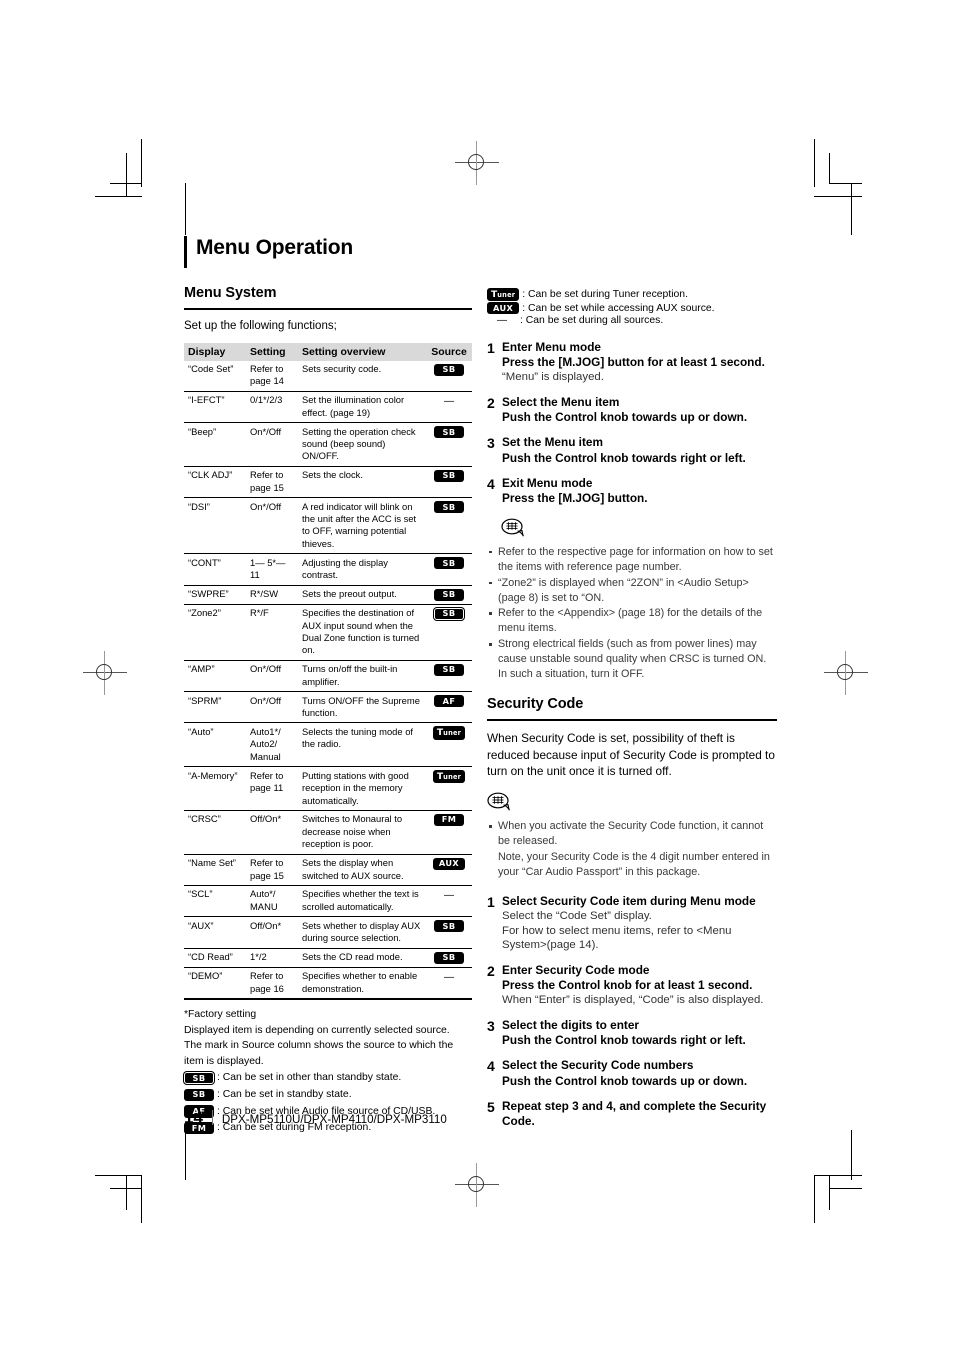 The image size is (954, 1350). Describe the element at coordinates (362, 481) in the screenshot. I see `cell-setting-overview: Sets the clock.` at that location.